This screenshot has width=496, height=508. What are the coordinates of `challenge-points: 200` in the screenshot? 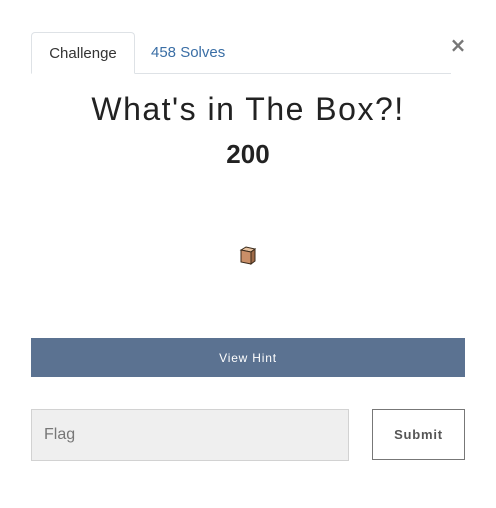 It's located at (248, 154).